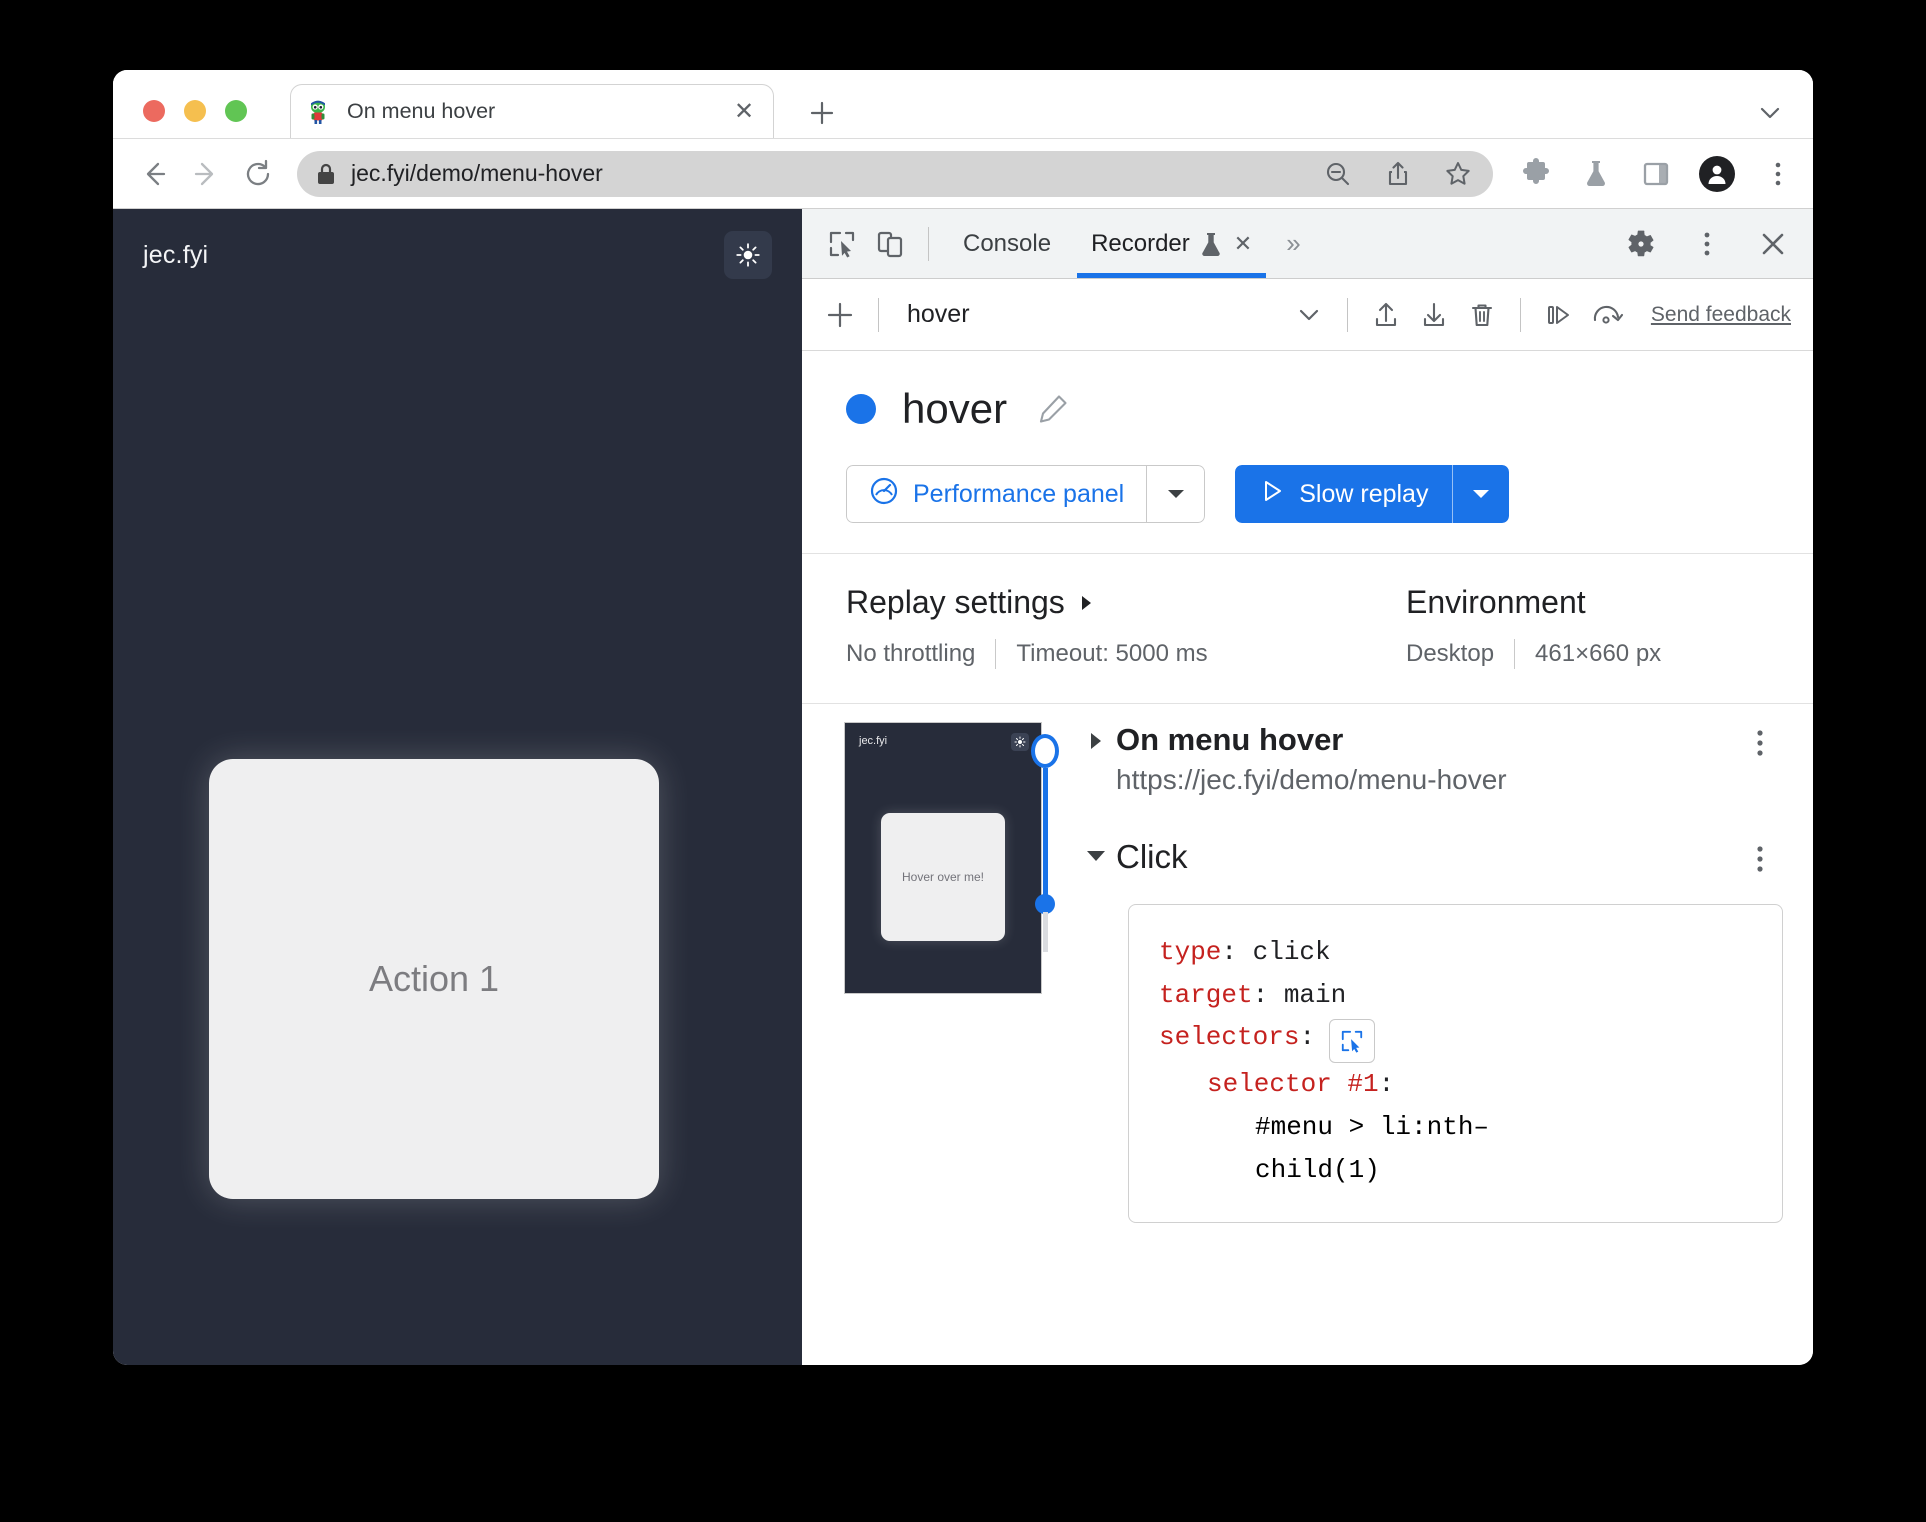 Image resolution: width=1926 pixels, height=1522 pixels. What do you see at coordinates (1352, 1041) in the screenshot?
I see `select-element-icon` at bounding box center [1352, 1041].